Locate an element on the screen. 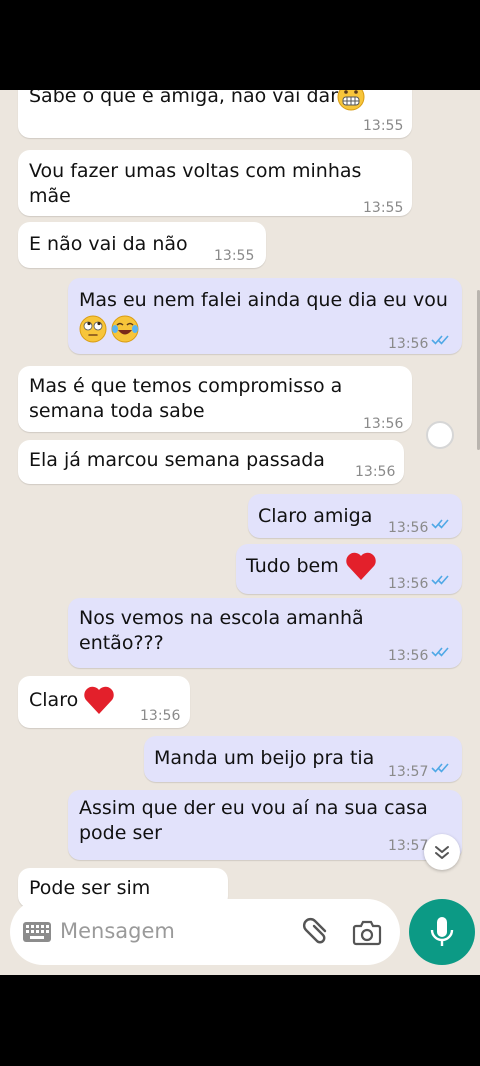 The width and height of the screenshot is (480, 1066). navigation-bar is located at coordinates (240, 1020).